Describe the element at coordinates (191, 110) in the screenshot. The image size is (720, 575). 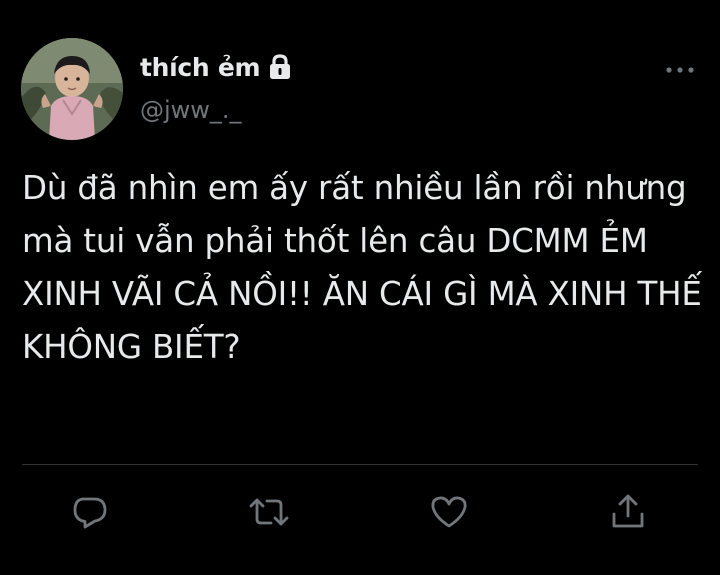
I see `user-handle: @jww_._` at that location.